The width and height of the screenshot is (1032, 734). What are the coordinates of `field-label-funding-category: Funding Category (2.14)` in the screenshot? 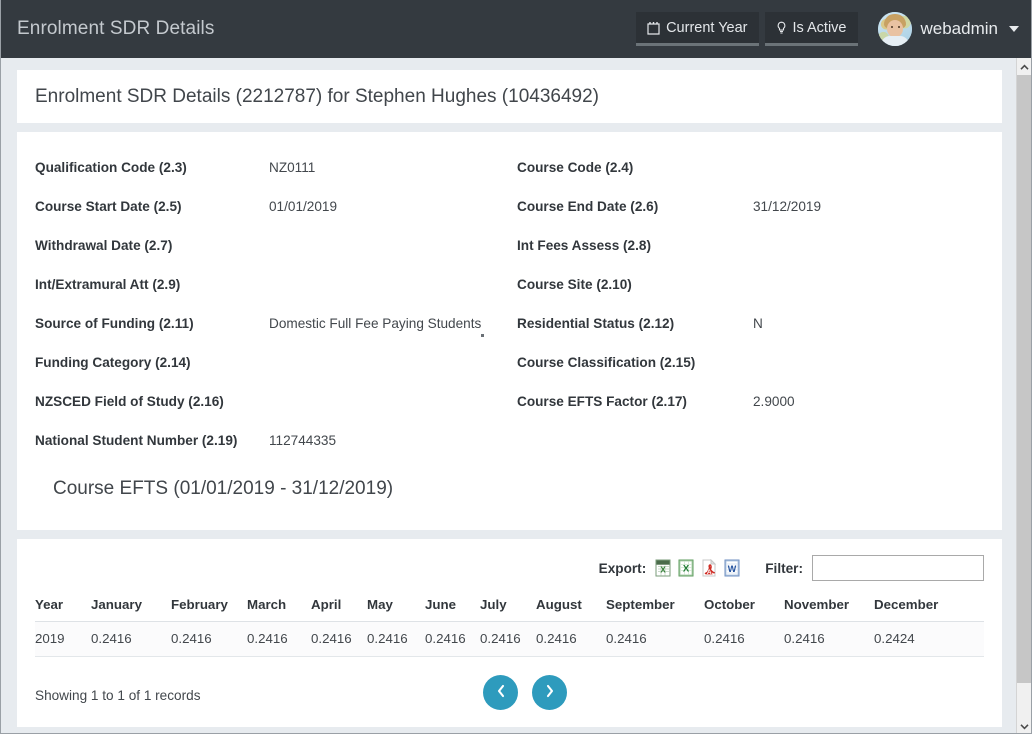 It's located at (113, 362).